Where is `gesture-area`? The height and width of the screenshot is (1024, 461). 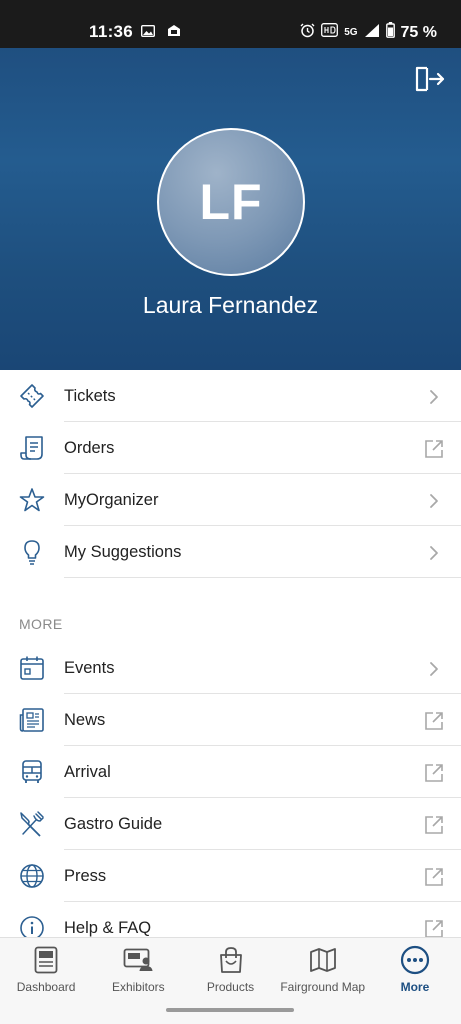 gesture-area is located at coordinates (230, 1012).